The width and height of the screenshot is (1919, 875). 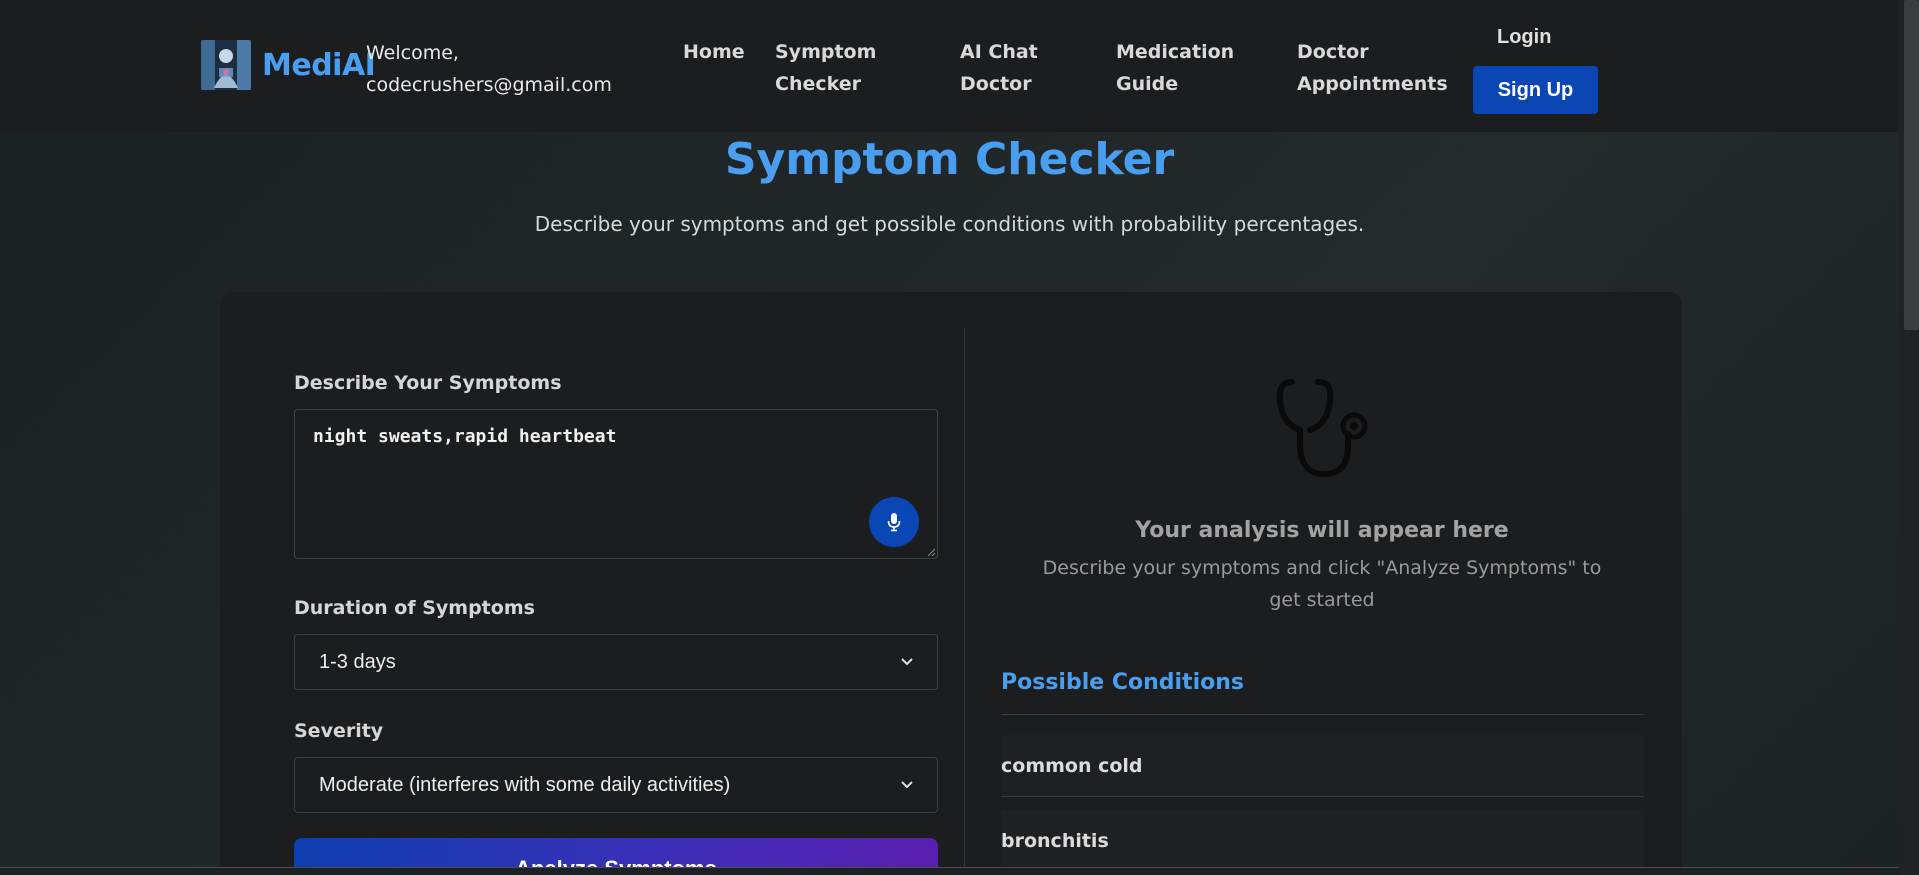 What do you see at coordinates (931, 552) in the screenshot?
I see `resize-grip-icon` at bounding box center [931, 552].